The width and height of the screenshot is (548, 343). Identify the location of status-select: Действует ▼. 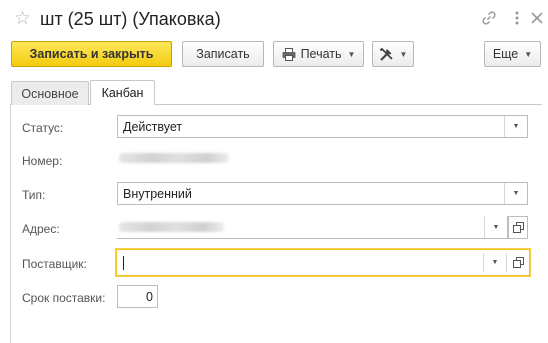
(322, 126).